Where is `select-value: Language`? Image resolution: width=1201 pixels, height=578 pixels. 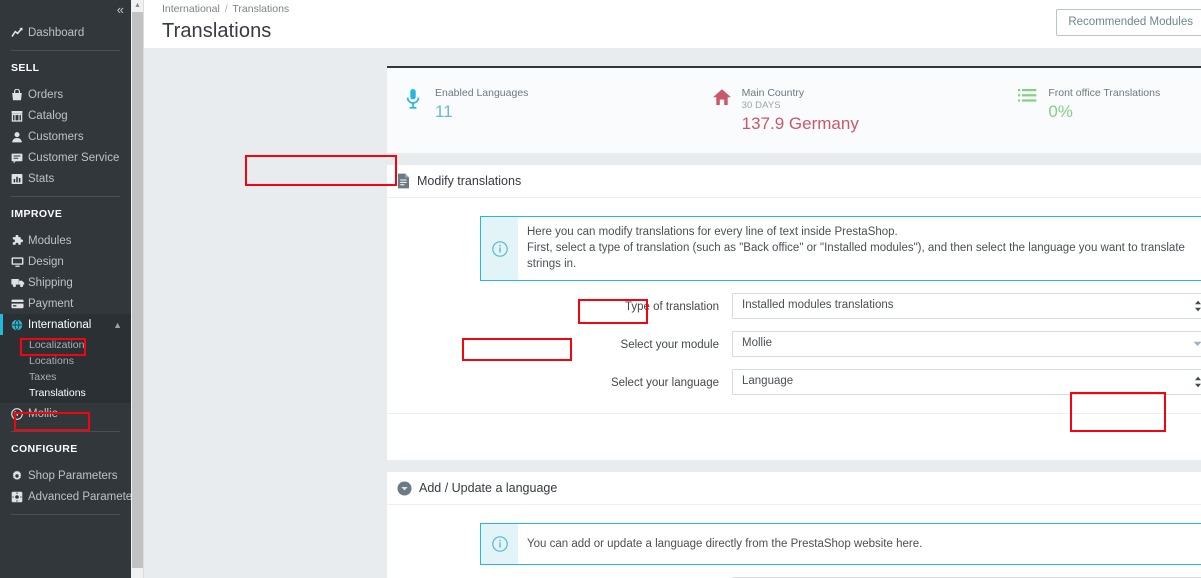 select-value: Language is located at coordinates (768, 381).